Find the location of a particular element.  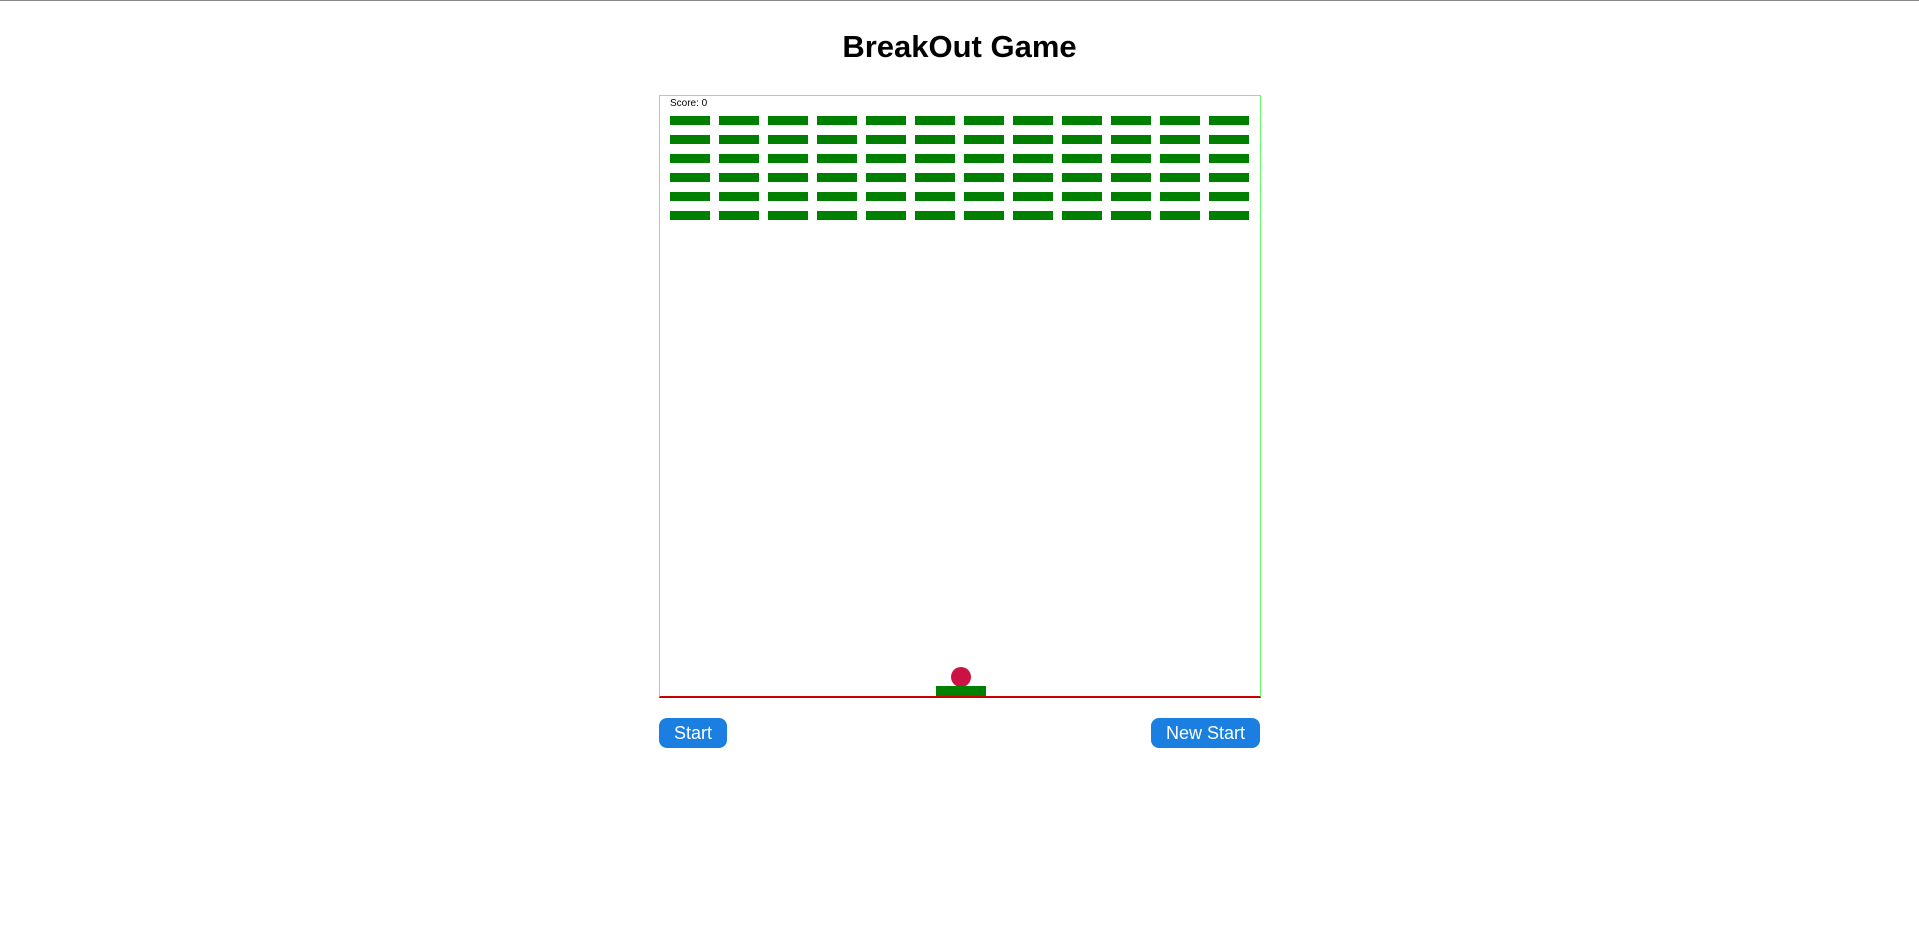

top-divider is located at coordinates (959, 0).